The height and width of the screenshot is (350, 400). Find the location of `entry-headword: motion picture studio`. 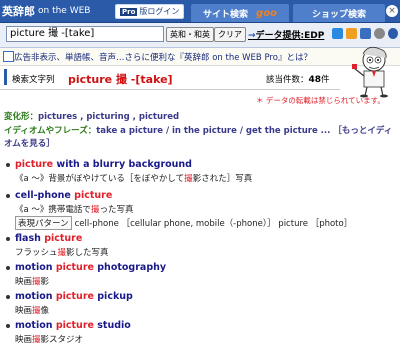

entry-headword: motion picture studio is located at coordinates (73, 325).